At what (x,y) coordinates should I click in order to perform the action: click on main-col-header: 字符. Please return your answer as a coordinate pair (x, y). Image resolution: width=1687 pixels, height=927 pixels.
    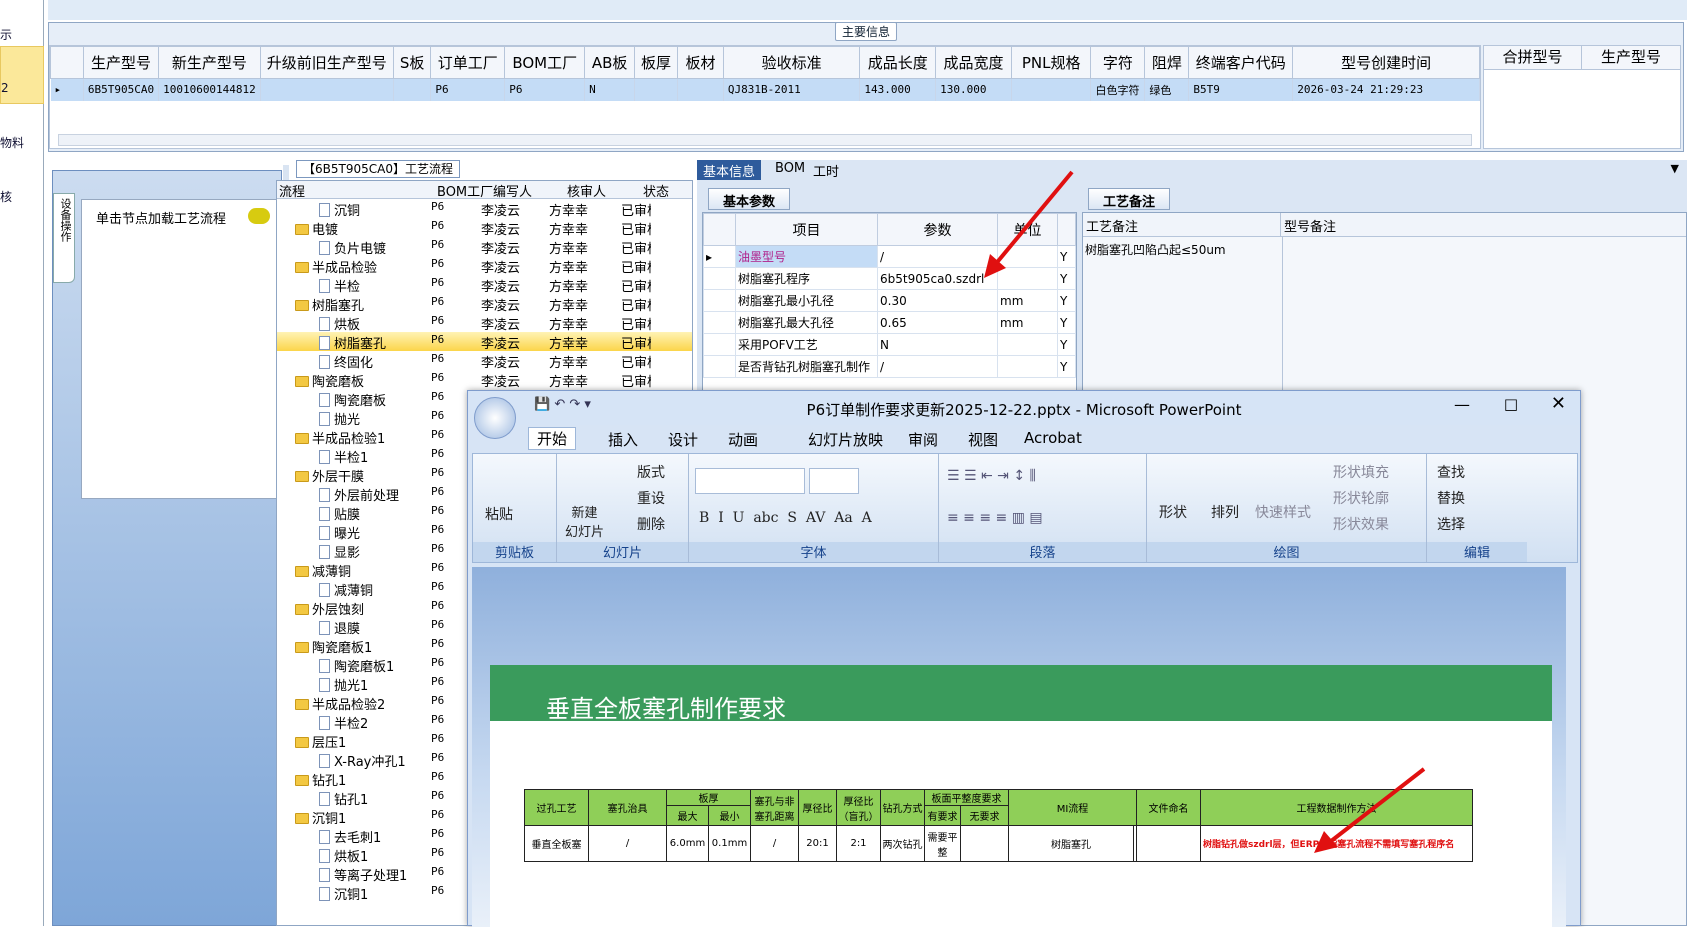
    Looking at the image, I should click on (1118, 62).